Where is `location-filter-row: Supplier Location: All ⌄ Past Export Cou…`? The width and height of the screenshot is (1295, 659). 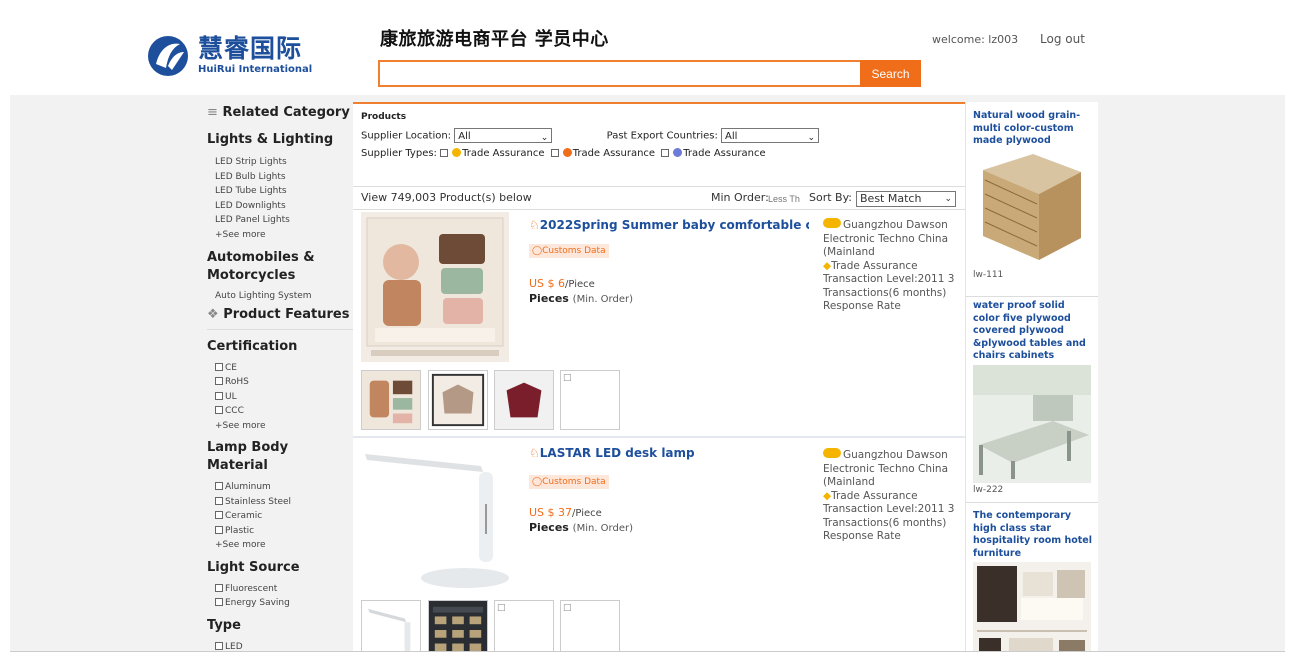 location-filter-row: Supplier Location: All ⌄ Past Export Cou… is located at coordinates (659, 137).